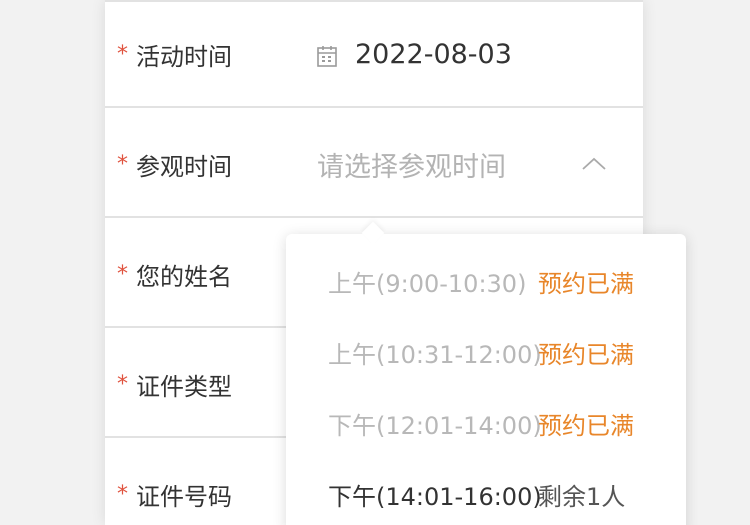 This screenshot has height=525, width=750. I want to click on visit-time-placeholder: 请选择参观时间, so click(411, 167).